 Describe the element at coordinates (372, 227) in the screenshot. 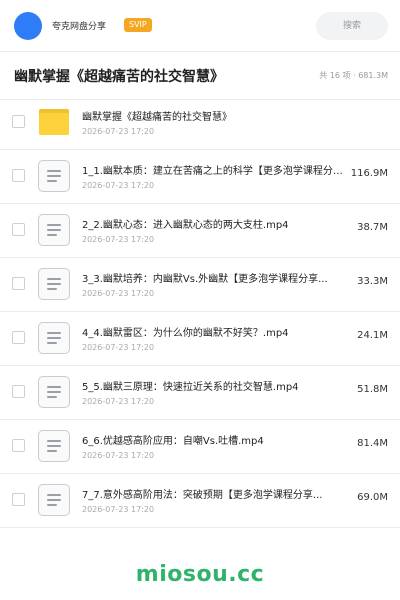

I see `file-size: 38.7M` at that location.